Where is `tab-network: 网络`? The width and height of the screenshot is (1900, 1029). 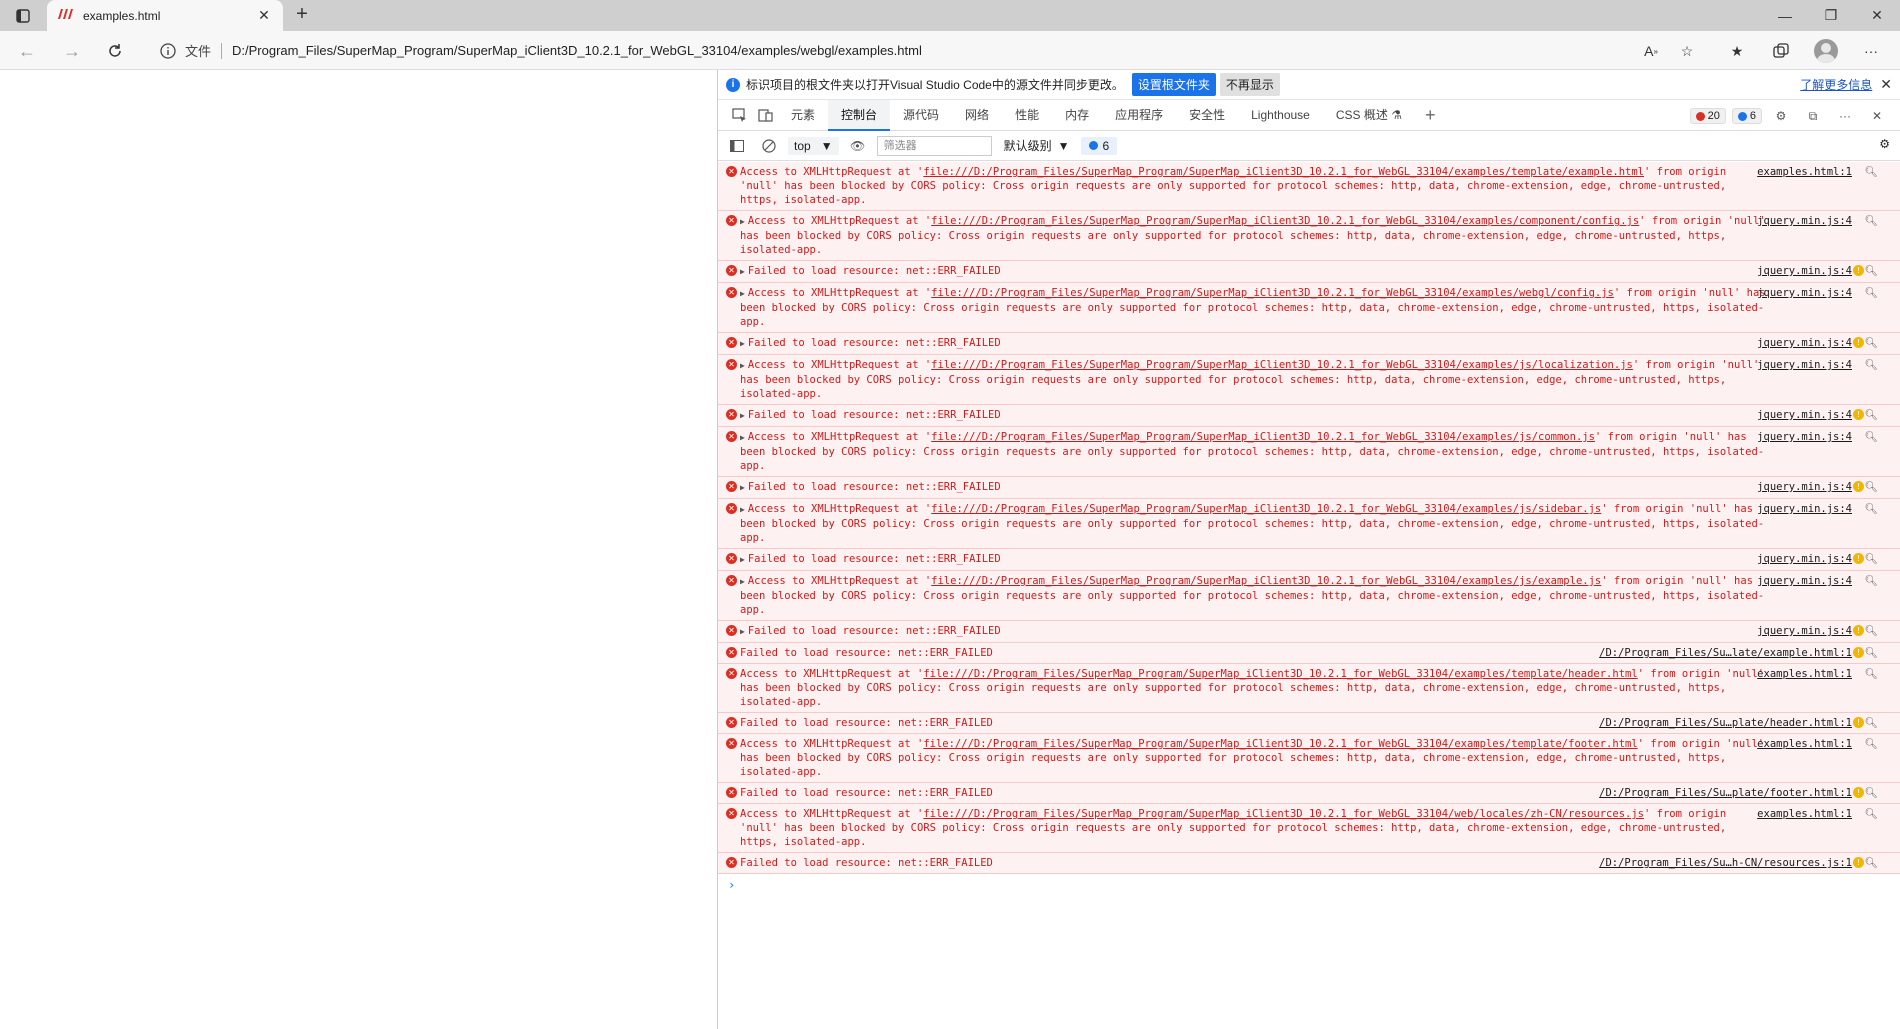 tab-network: 网络 is located at coordinates (977, 115).